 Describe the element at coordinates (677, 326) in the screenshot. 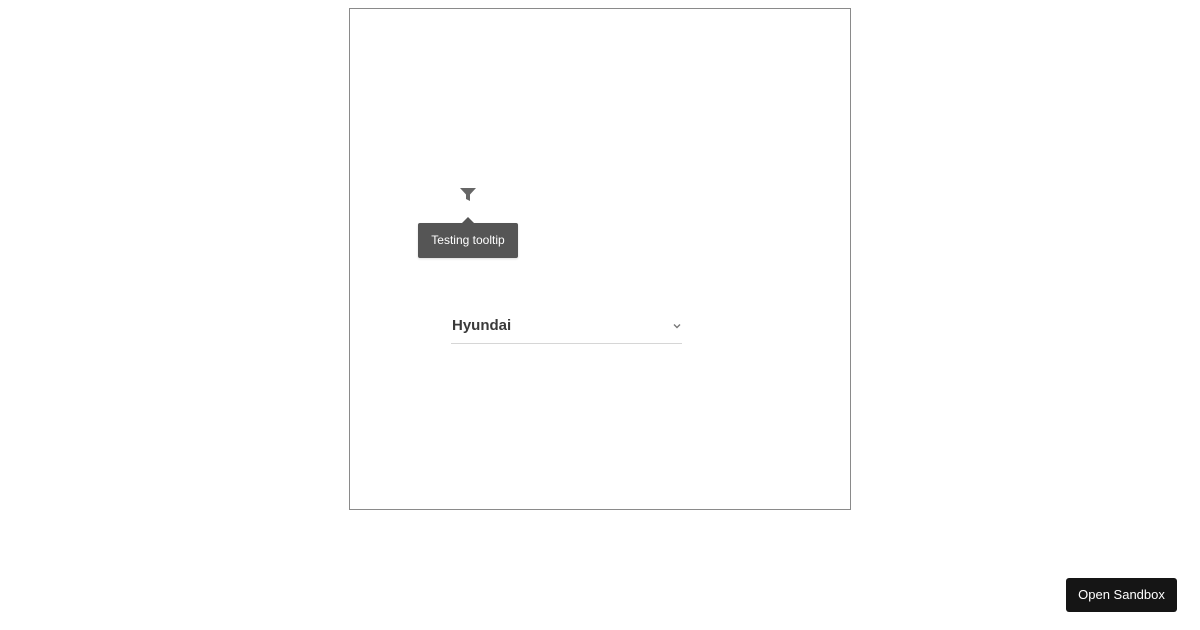

I see `chevron-down-icon` at that location.